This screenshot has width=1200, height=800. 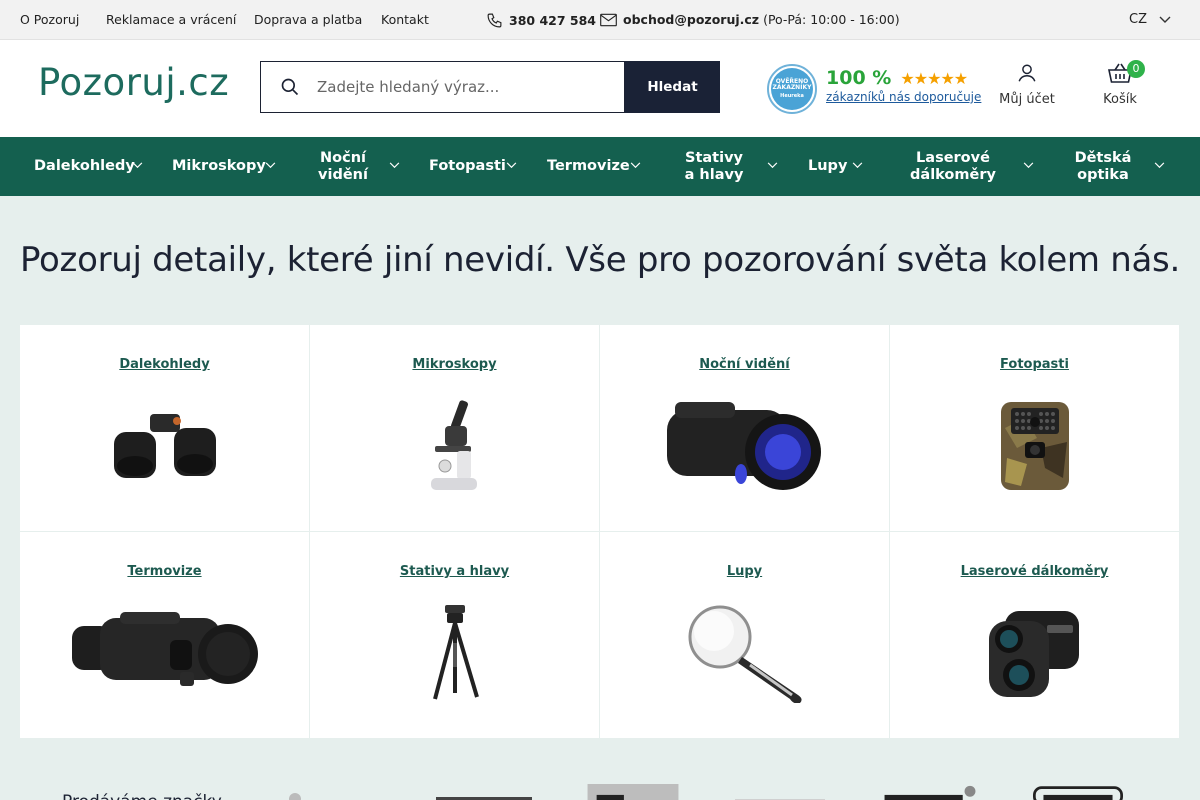 I want to click on category-link: Mikroskopy, so click(x=454, y=364).